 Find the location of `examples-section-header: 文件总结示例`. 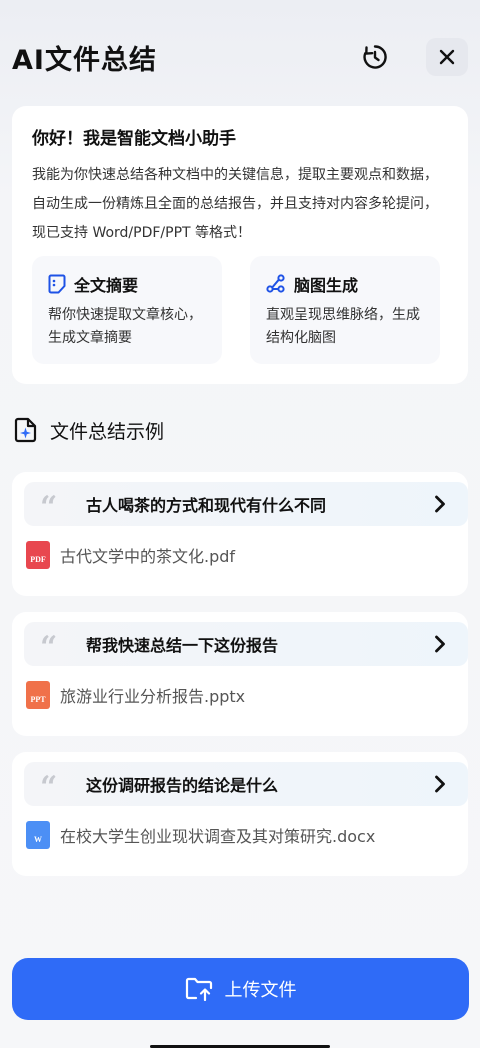

examples-section-header: 文件总结示例 is located at coordinates (89, 430).